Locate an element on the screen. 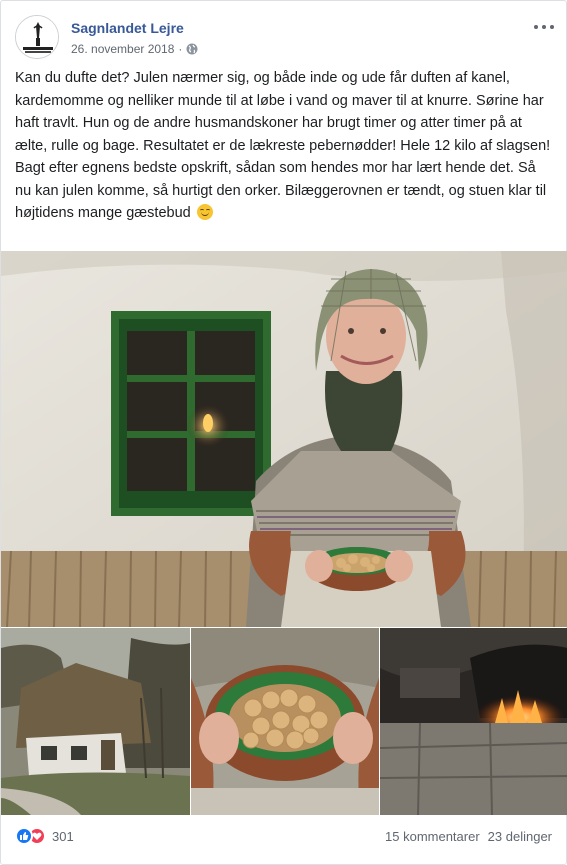 The width and height of the screenshot is (567, 865). globe-icon is located at coordinates (192, 49).